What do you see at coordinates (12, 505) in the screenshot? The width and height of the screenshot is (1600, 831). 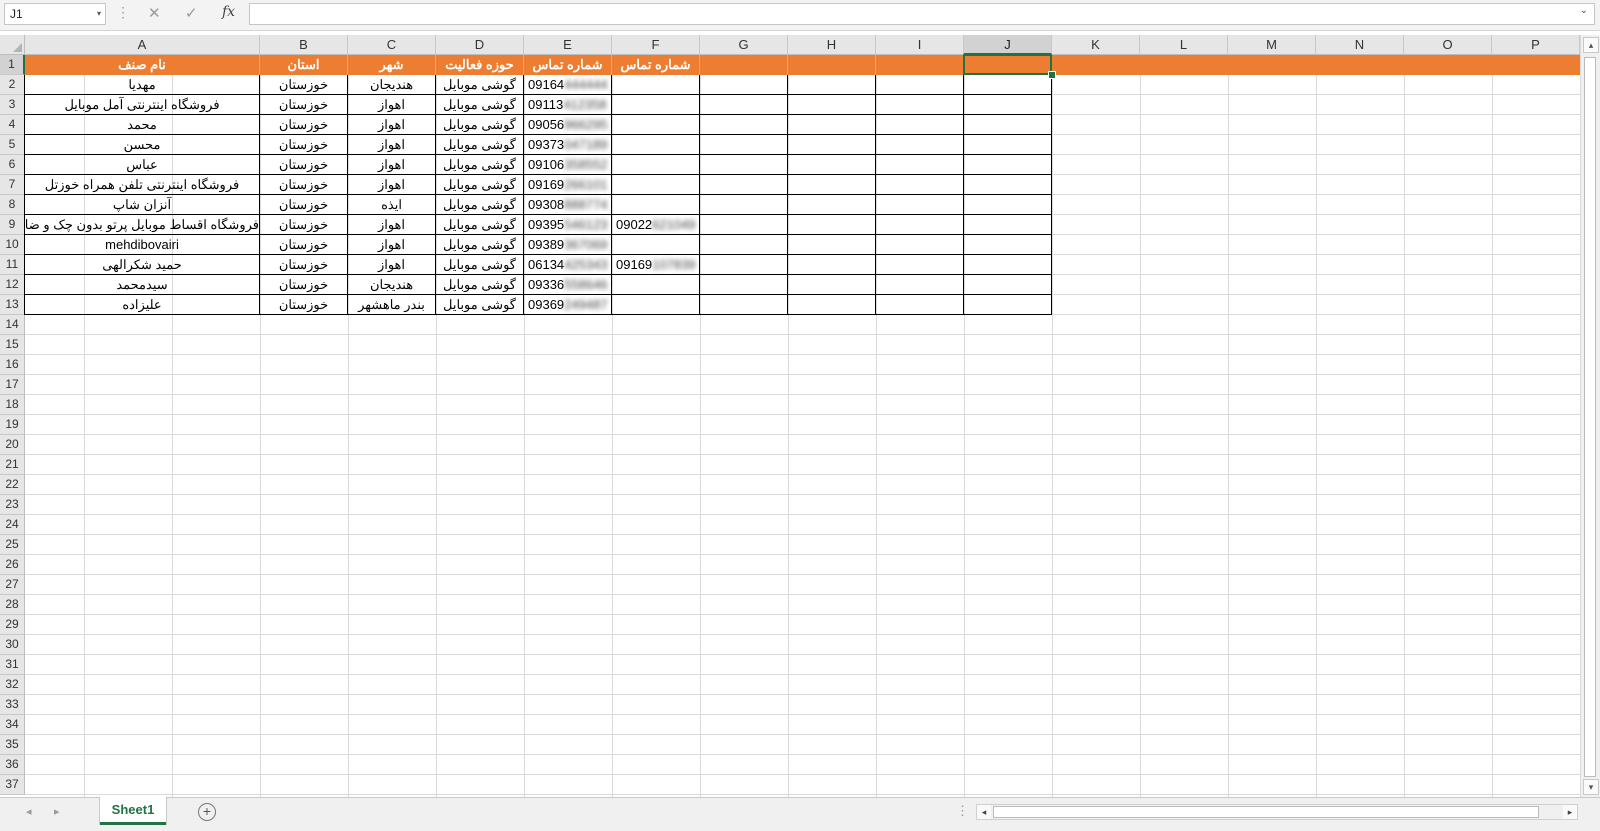 I see `row-header-23: 23` at bounding box center [12, 505].